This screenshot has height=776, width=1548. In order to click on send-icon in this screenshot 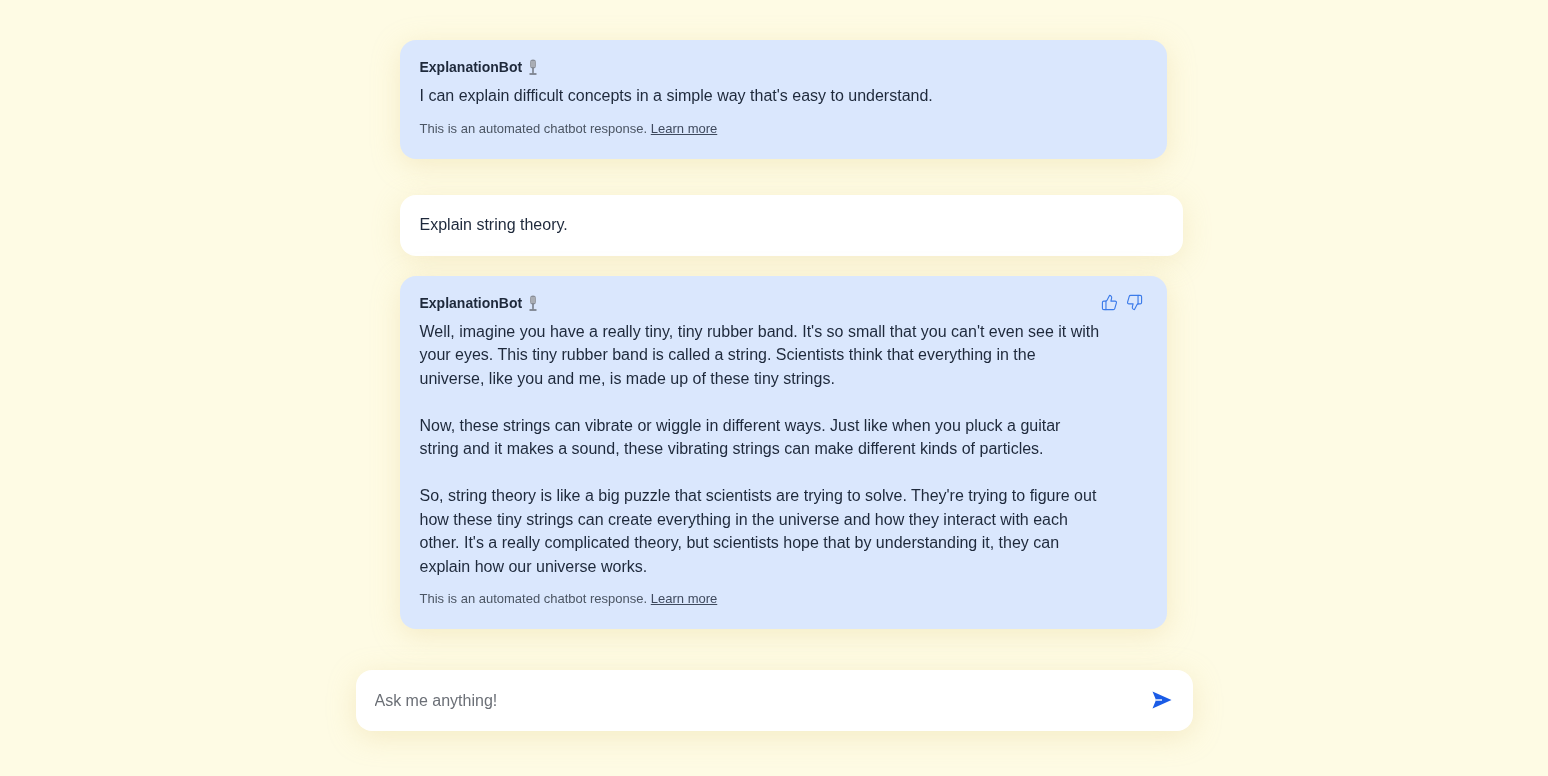, I will do `click(1161, 700)`.